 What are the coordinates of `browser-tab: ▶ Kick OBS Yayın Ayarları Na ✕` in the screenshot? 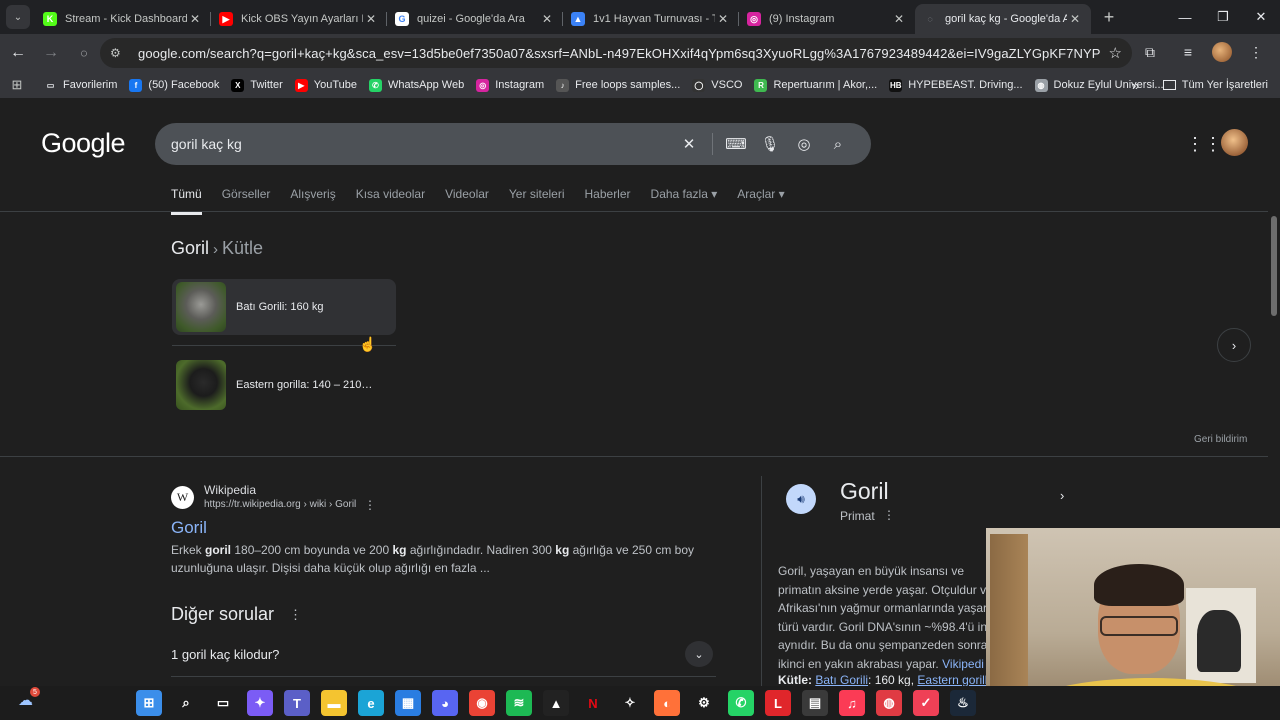 It's located at (299, 19).